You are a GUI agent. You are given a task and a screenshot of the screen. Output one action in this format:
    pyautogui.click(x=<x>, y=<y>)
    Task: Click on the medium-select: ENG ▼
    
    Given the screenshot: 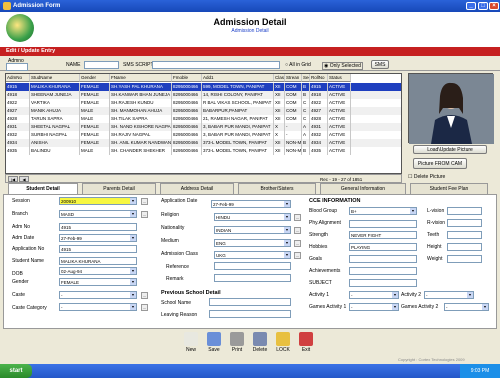 What is the action you would take?
    pyautogui.click(x=252, y=243)
    